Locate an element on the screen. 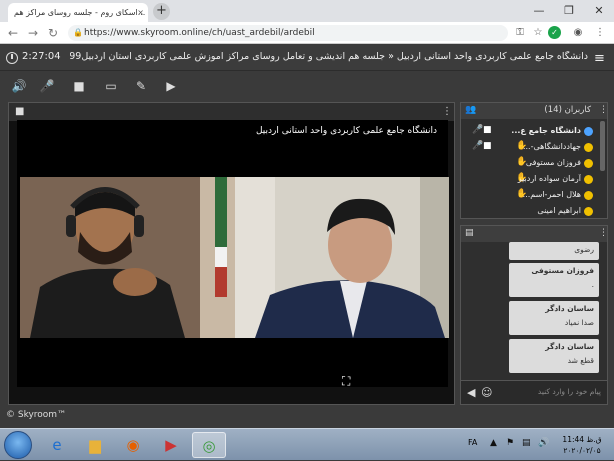  participants-title: کاربران (14) is located at coordinates (567, 110).